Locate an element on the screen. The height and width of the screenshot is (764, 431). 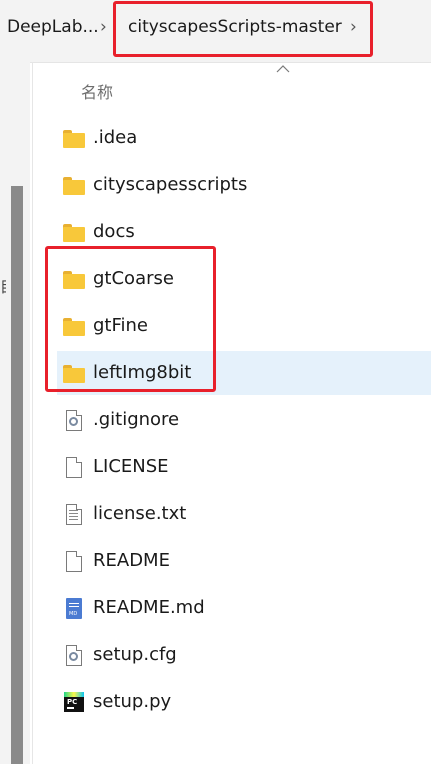
annotation-highlight-breadcrumb is located at coordinates (243, 29).